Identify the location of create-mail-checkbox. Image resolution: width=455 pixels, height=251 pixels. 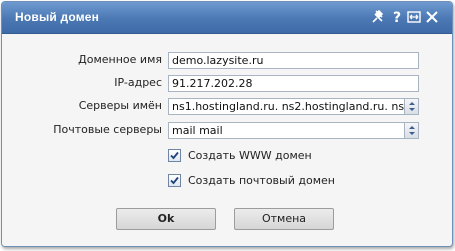
(174, 180).